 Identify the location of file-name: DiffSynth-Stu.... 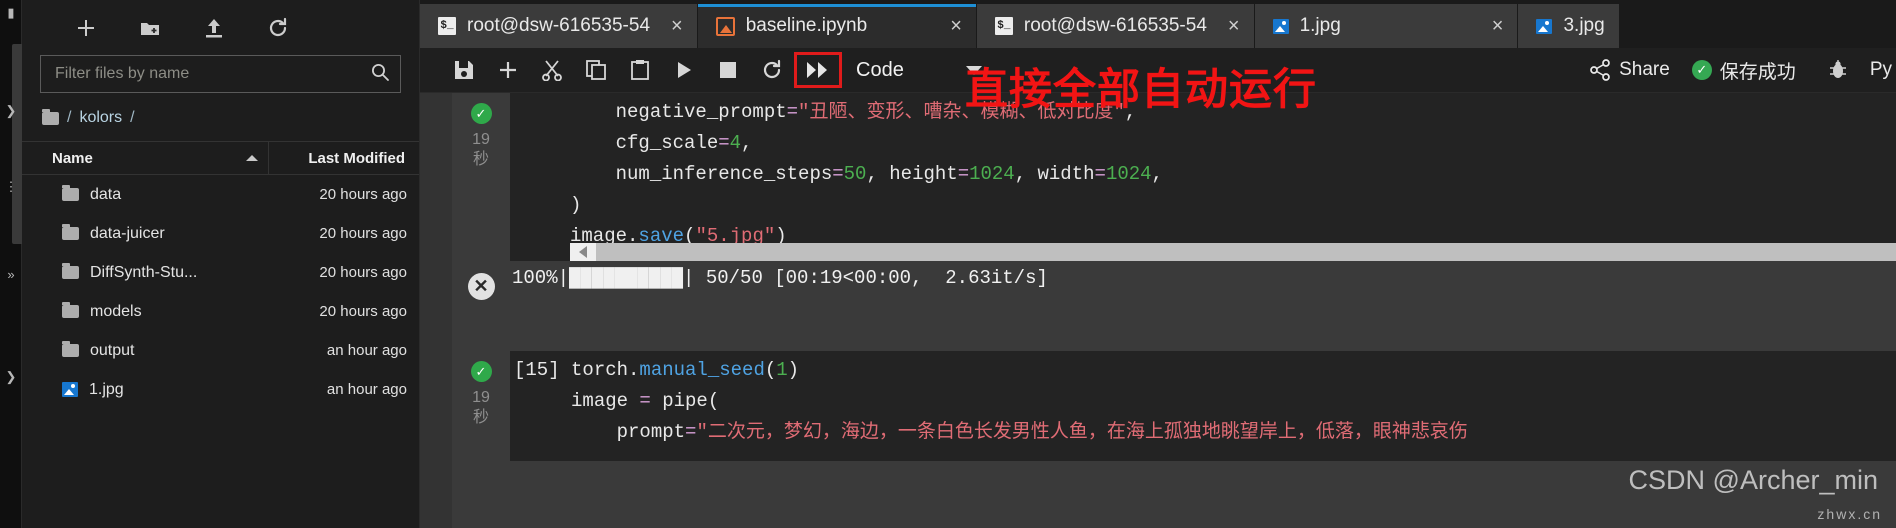
(144, 272).